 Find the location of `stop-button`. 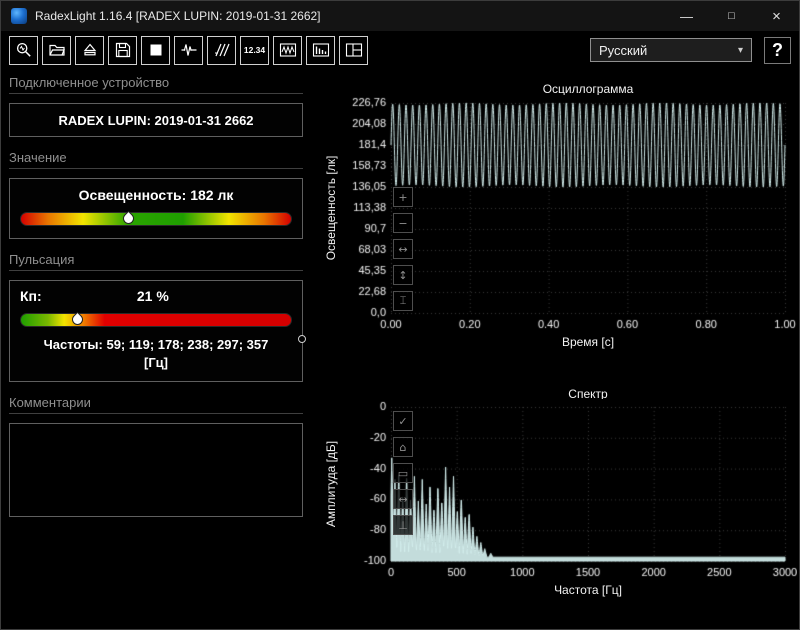

stop-button is located at coordinates (155, 50).